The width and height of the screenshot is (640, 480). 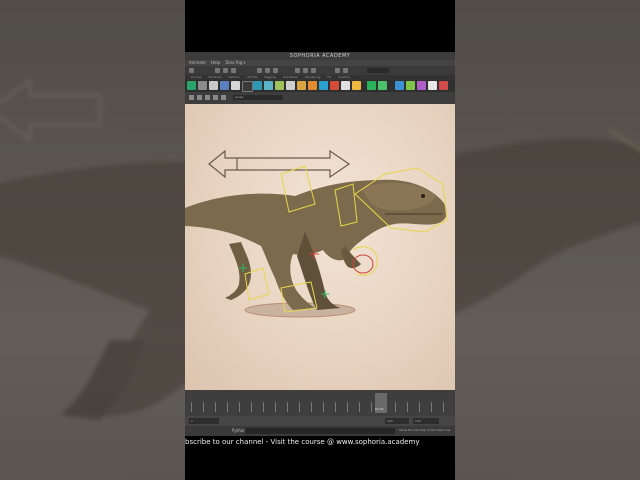 I want to click on tab-deform: Deform, so click(x=233, y=77).